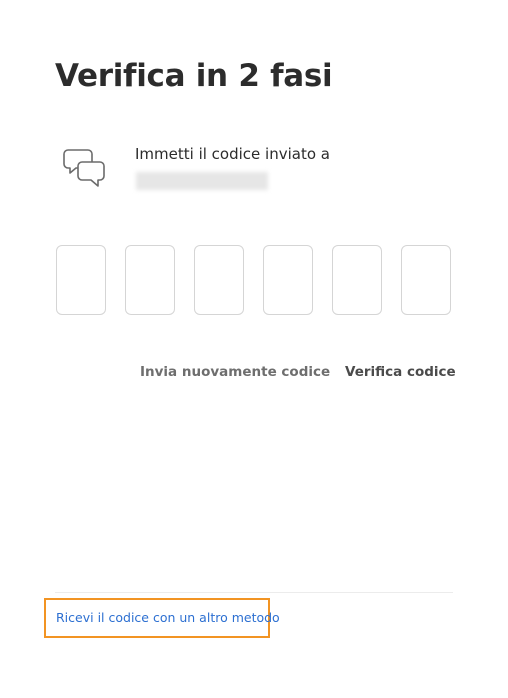  Describe the element at coordinates (194, 76) in the screenshot. I see `page-title: Verifica in 2 fasi` at that location.